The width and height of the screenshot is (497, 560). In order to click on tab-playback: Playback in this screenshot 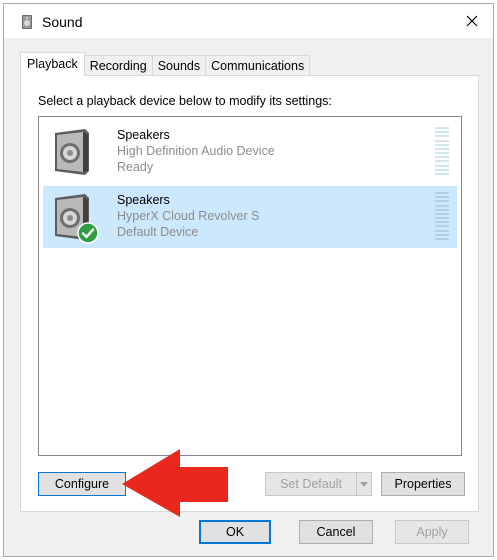, I will do `click(52, 64)`.